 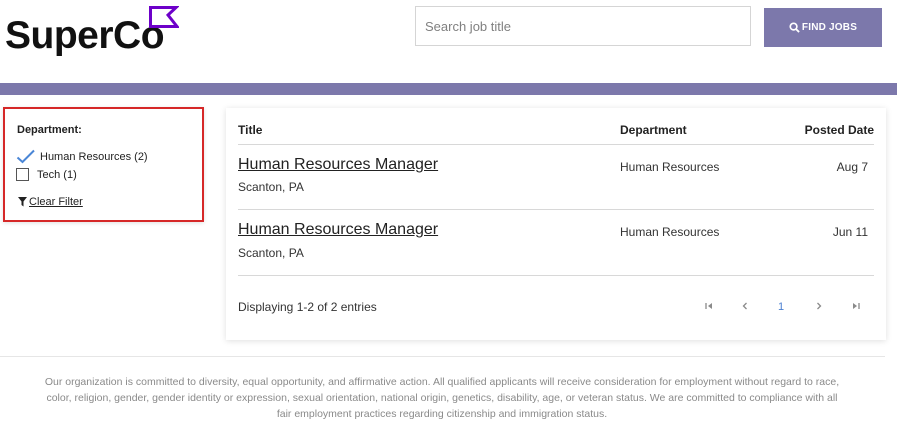 I want to click on job-posted-date: Aug 7, so click(x=852, y=167).